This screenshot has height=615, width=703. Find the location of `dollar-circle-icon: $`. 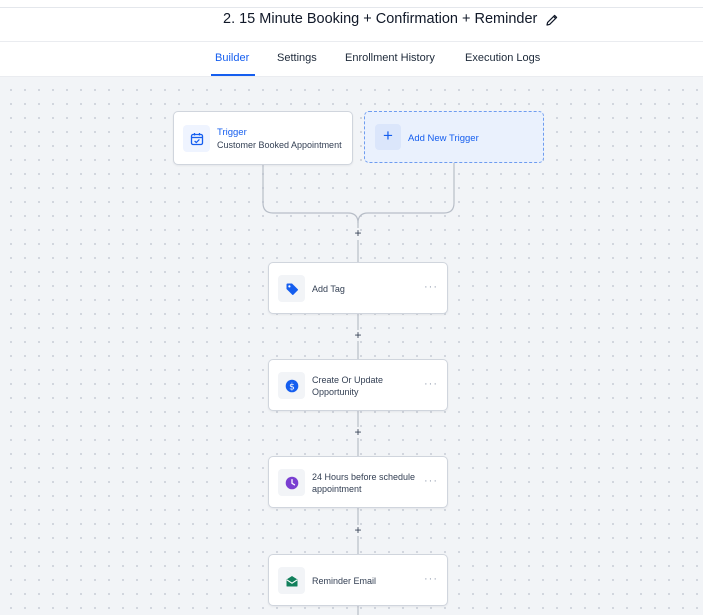

dollar-circle-icon: $ is located at coordinates (291, 385).